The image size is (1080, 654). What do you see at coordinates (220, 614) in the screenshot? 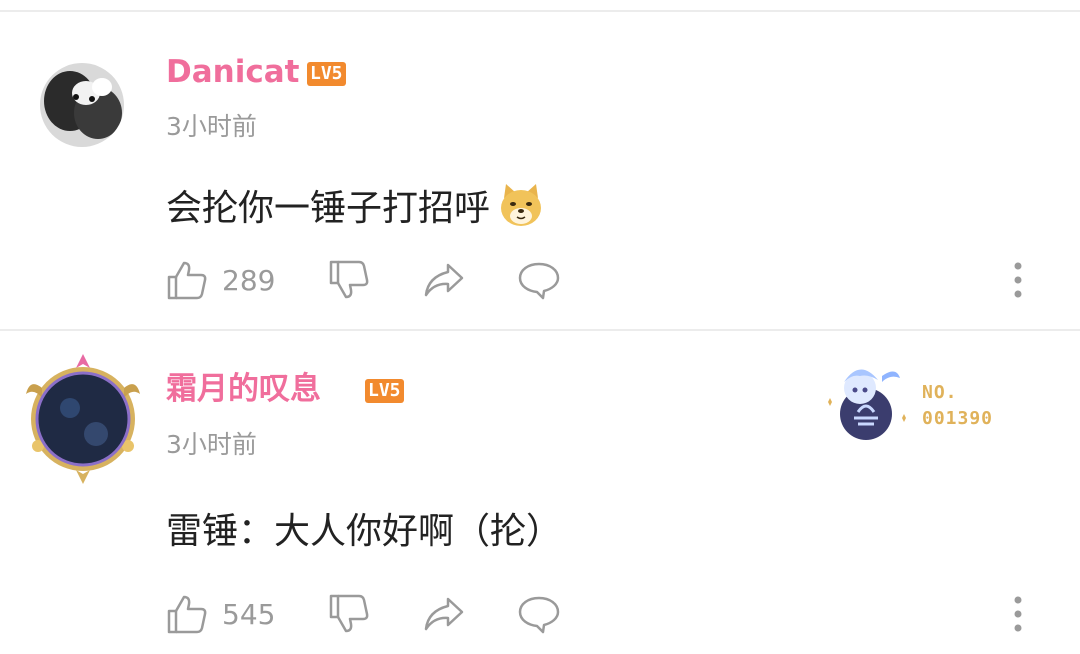
I see `like-button: 545` at bounding box center [220, 614].